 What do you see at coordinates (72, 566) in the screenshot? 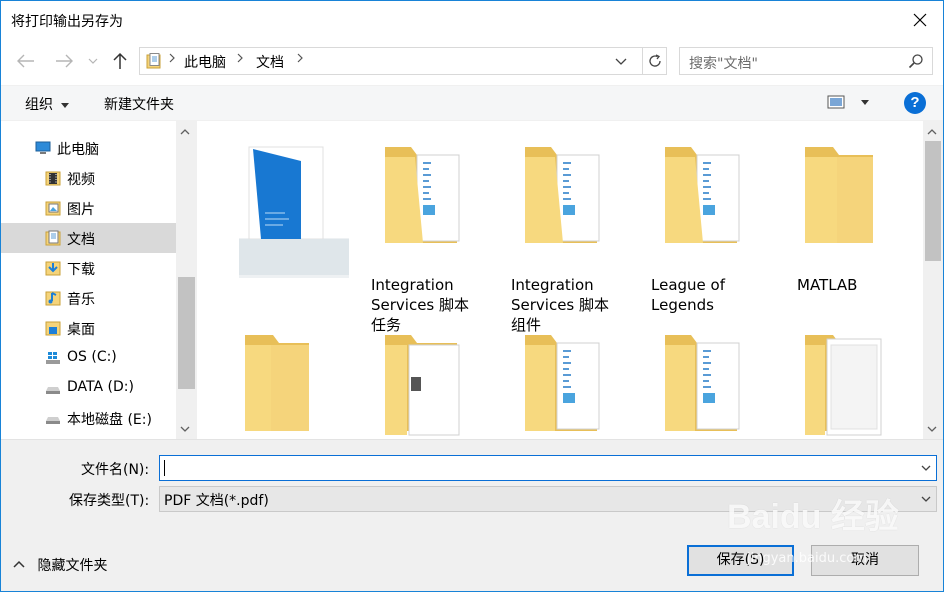
I see `hide-folders-label: 隐藏文件夹` at bounding box center [72, 566].